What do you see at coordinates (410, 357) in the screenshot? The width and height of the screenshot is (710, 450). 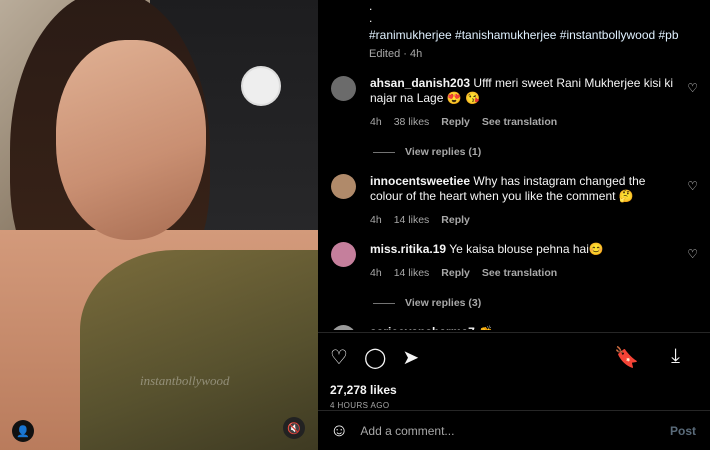 I see `share-icon: ➤` at bounding box center [410, 357].